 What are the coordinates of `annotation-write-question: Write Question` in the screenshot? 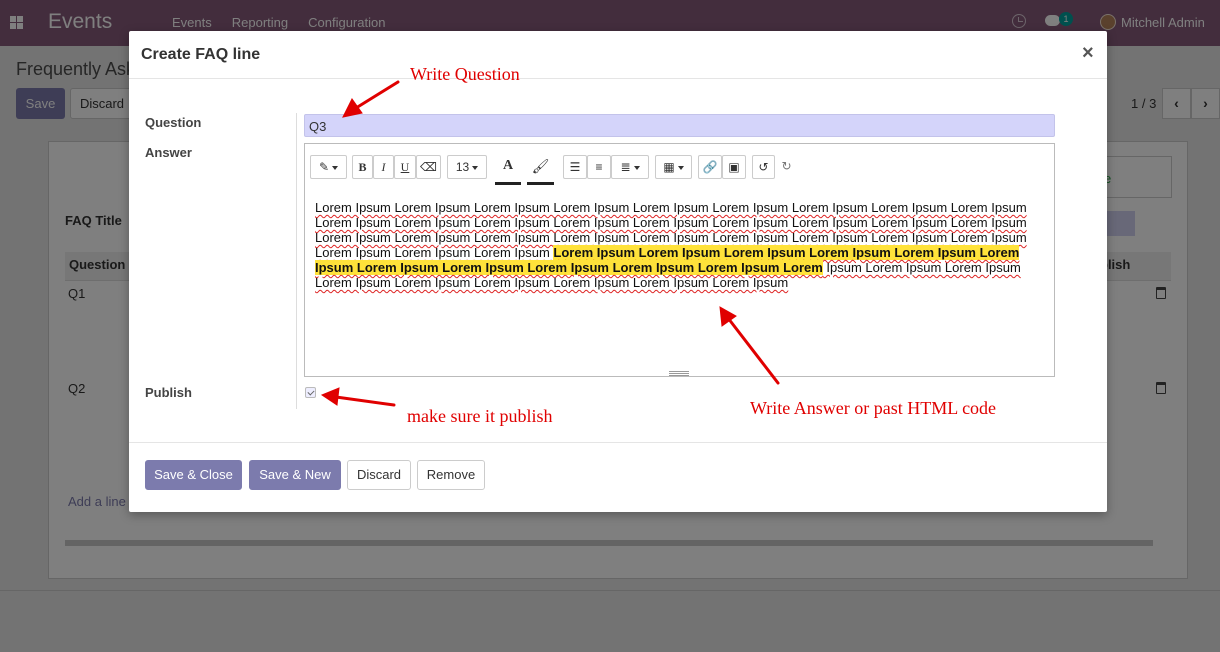 It's located at (465, 74).